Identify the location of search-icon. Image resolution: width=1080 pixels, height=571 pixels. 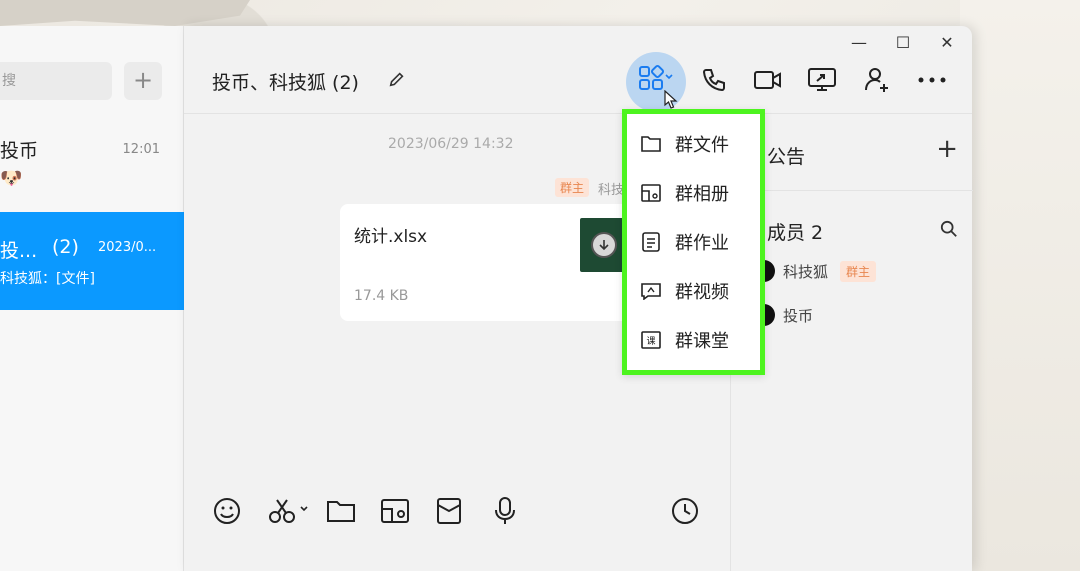
(949, 229).